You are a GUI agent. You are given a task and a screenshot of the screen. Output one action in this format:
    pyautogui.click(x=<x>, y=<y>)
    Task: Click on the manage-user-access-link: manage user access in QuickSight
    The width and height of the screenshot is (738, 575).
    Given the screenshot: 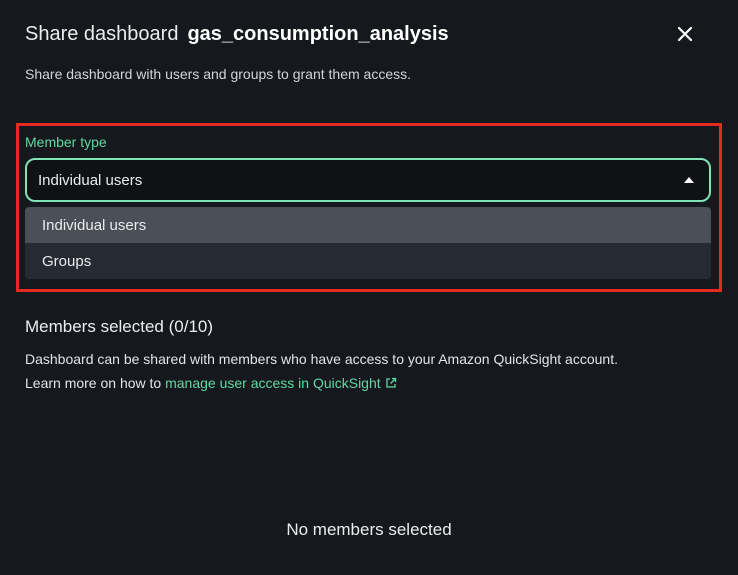 What is the action you would take?
    pyautogui.click(x=281, y=383)
    